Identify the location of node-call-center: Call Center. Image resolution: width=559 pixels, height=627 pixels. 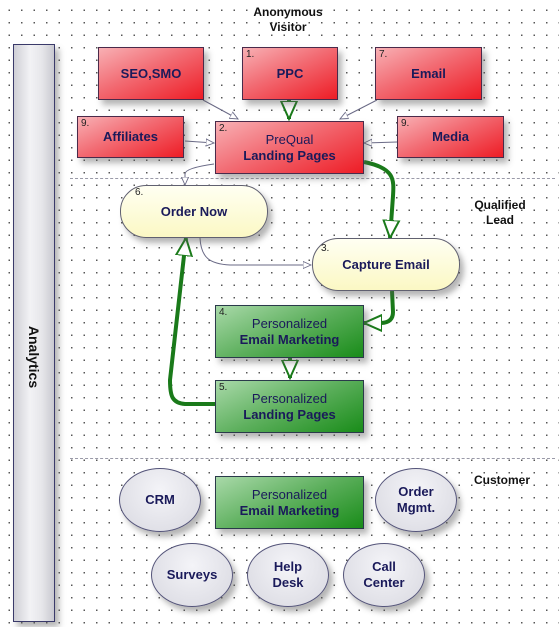
(384, 575).